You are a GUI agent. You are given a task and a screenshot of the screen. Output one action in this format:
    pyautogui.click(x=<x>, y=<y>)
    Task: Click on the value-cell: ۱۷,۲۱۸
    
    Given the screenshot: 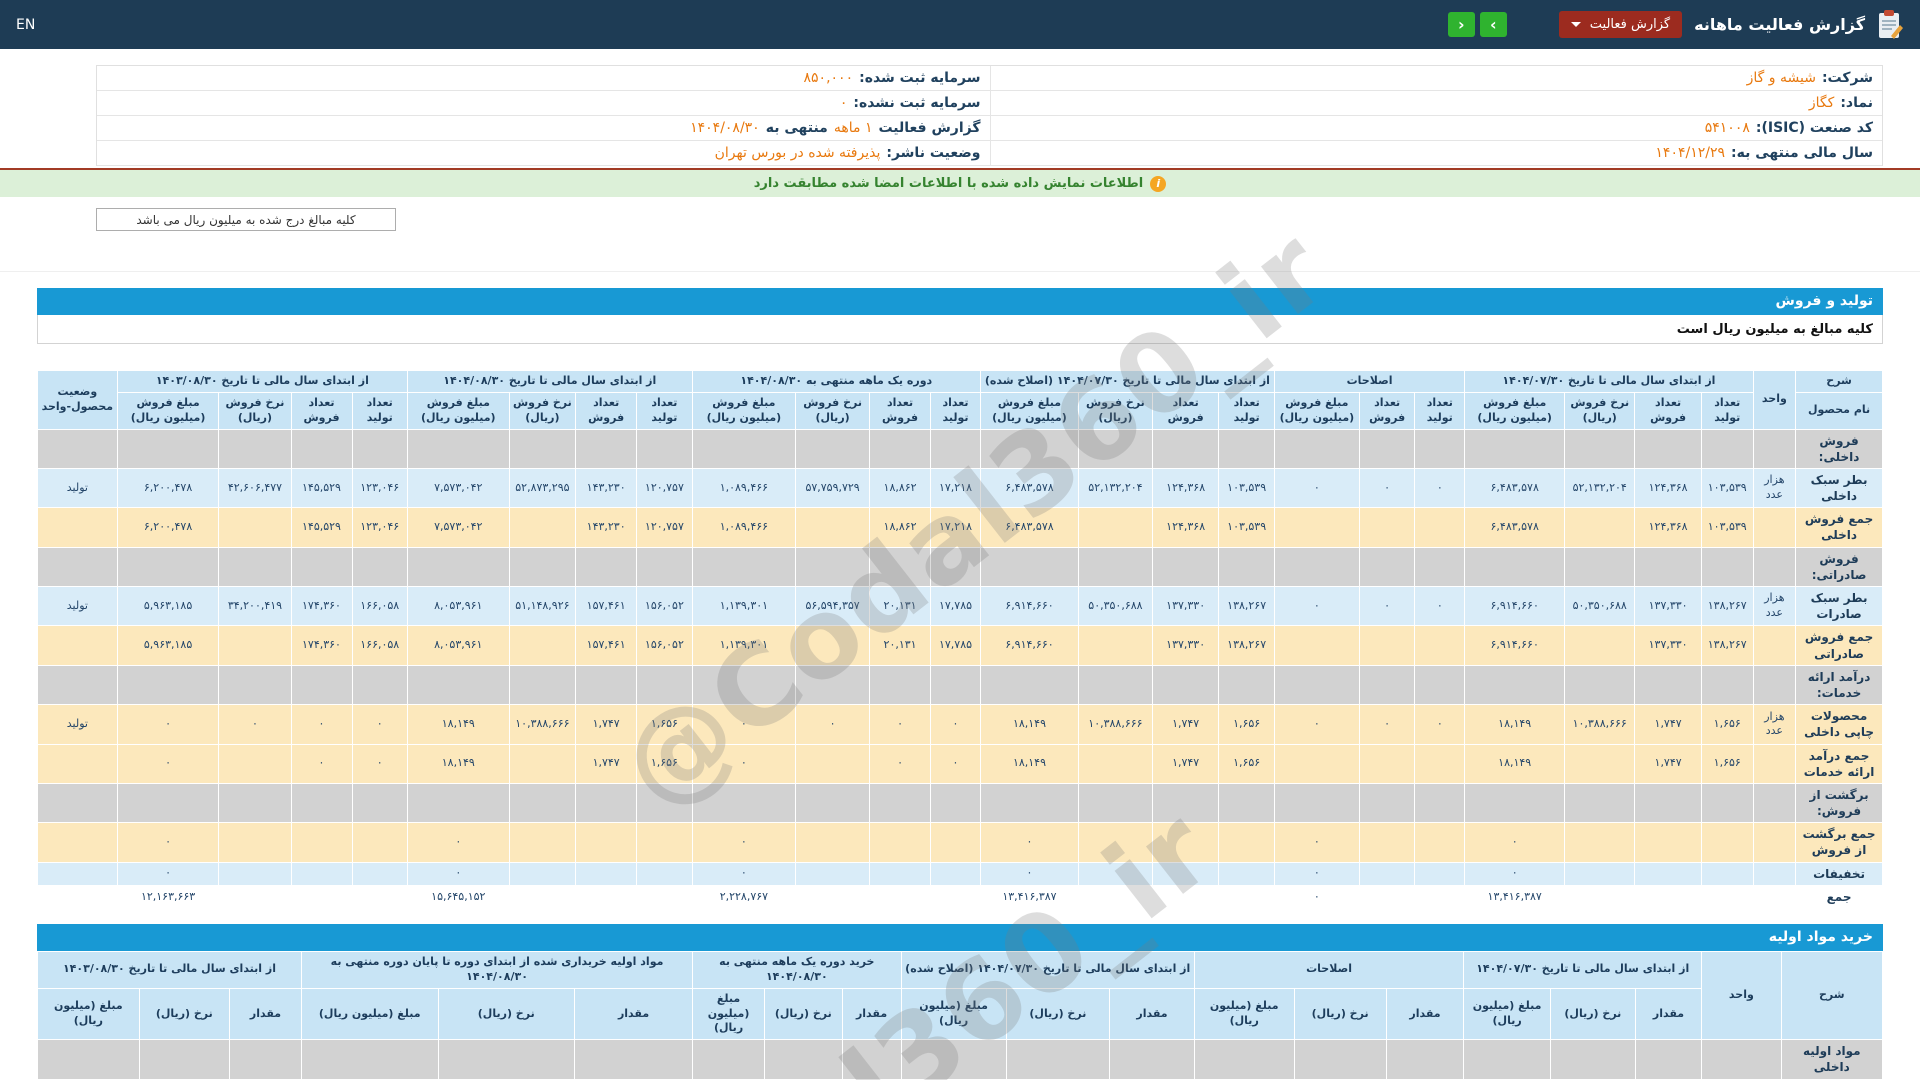 What is the action you would take?
    pyautogui.click(x=955, y=488)
    